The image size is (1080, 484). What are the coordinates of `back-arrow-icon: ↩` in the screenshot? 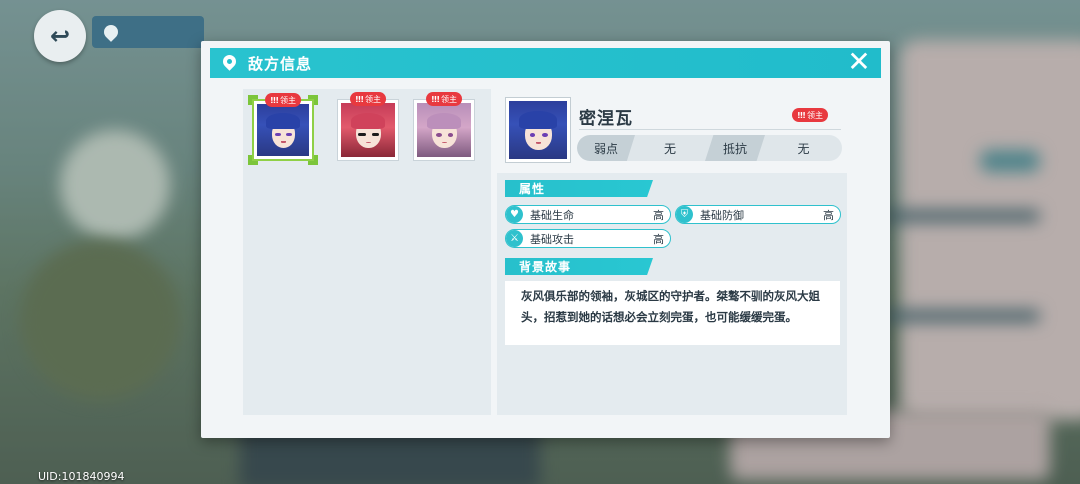 It's located at (60, 36).